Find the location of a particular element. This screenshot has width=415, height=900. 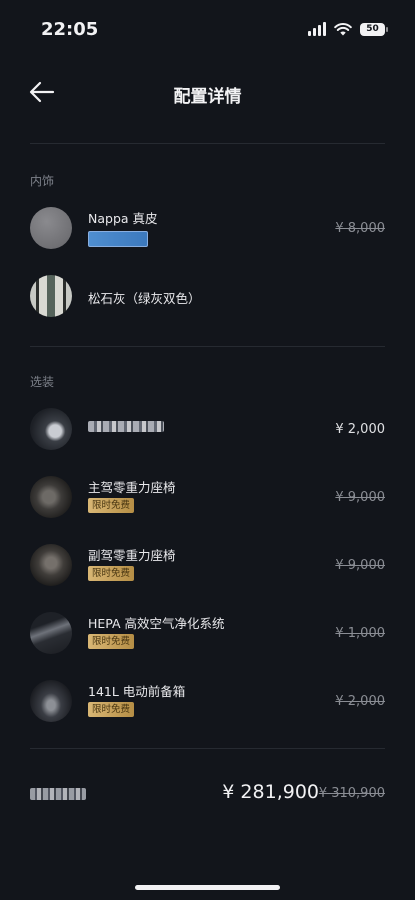

original-total-price: ¥ 310,900 is located at coordinates (351, 793).